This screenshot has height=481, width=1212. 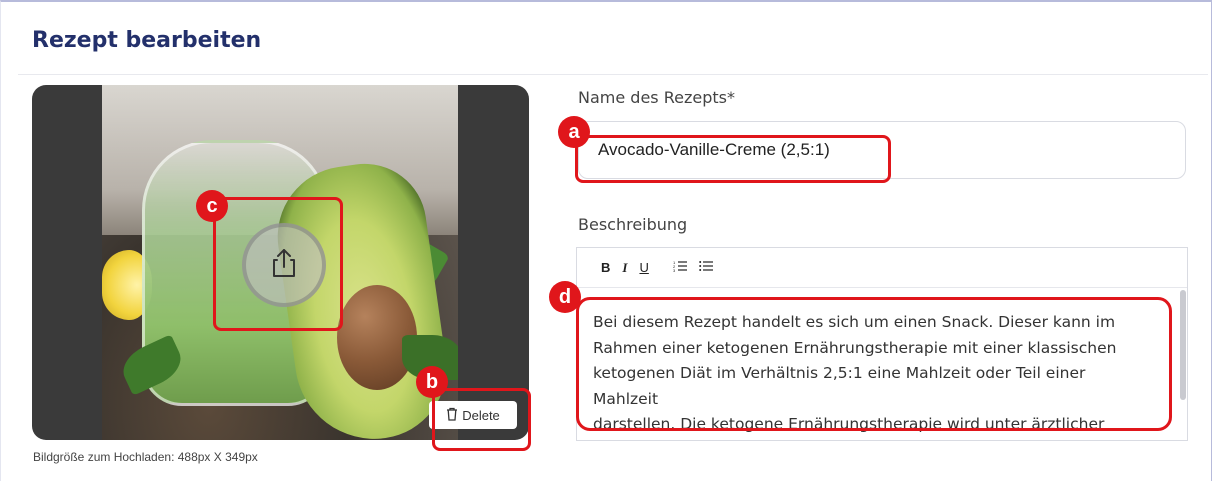 I want to click on image-size-hint: Bildgröße zum Hochladen: 488px X 349px, so click(x=145, y=457).